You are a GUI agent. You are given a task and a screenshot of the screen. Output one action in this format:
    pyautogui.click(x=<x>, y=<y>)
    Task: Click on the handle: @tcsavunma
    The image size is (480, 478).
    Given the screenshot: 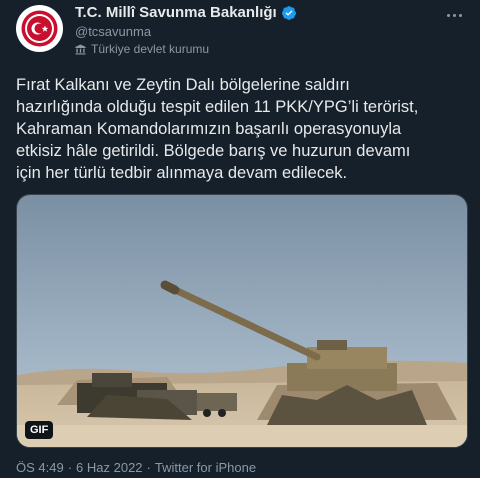 What is the action you would take?
    pyautogui.click(x=113, y=31)
    